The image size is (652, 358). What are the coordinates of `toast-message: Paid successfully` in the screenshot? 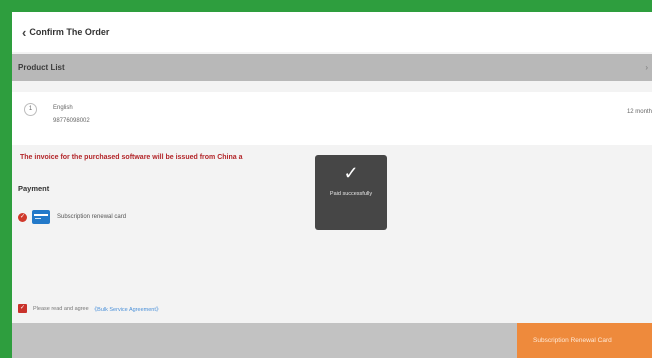 It's located at (351, 194).